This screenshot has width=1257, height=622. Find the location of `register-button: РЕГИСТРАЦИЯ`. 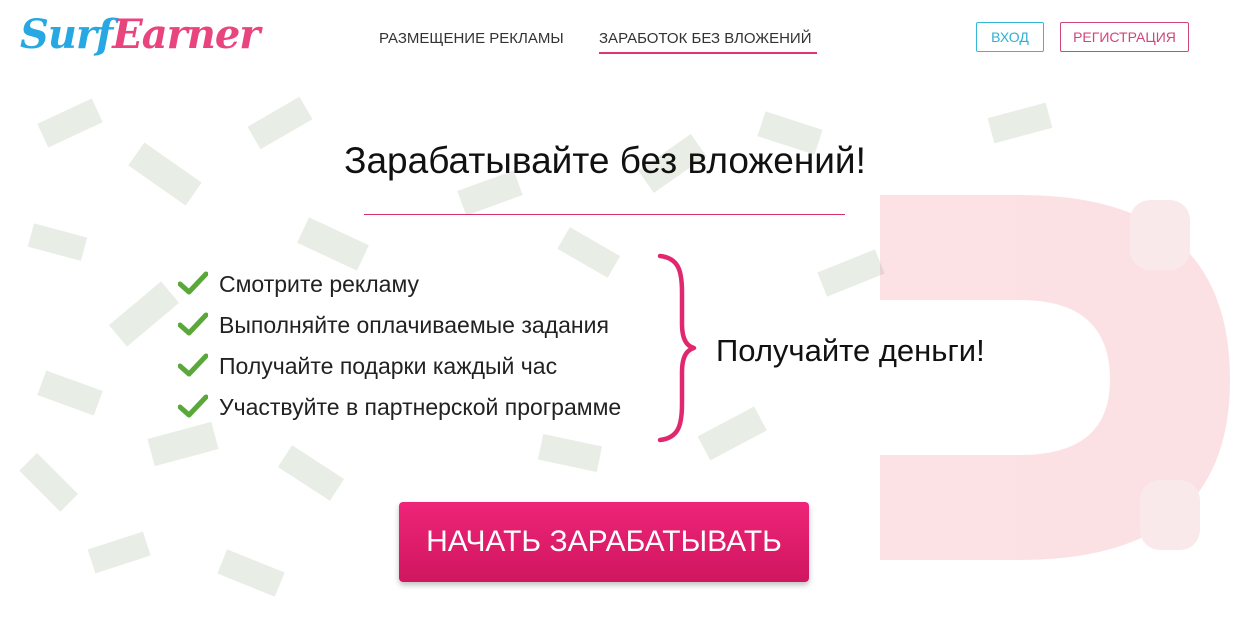

register-button: РЕГИСТРАЦИЯ is located at coordinates (1124, 37).